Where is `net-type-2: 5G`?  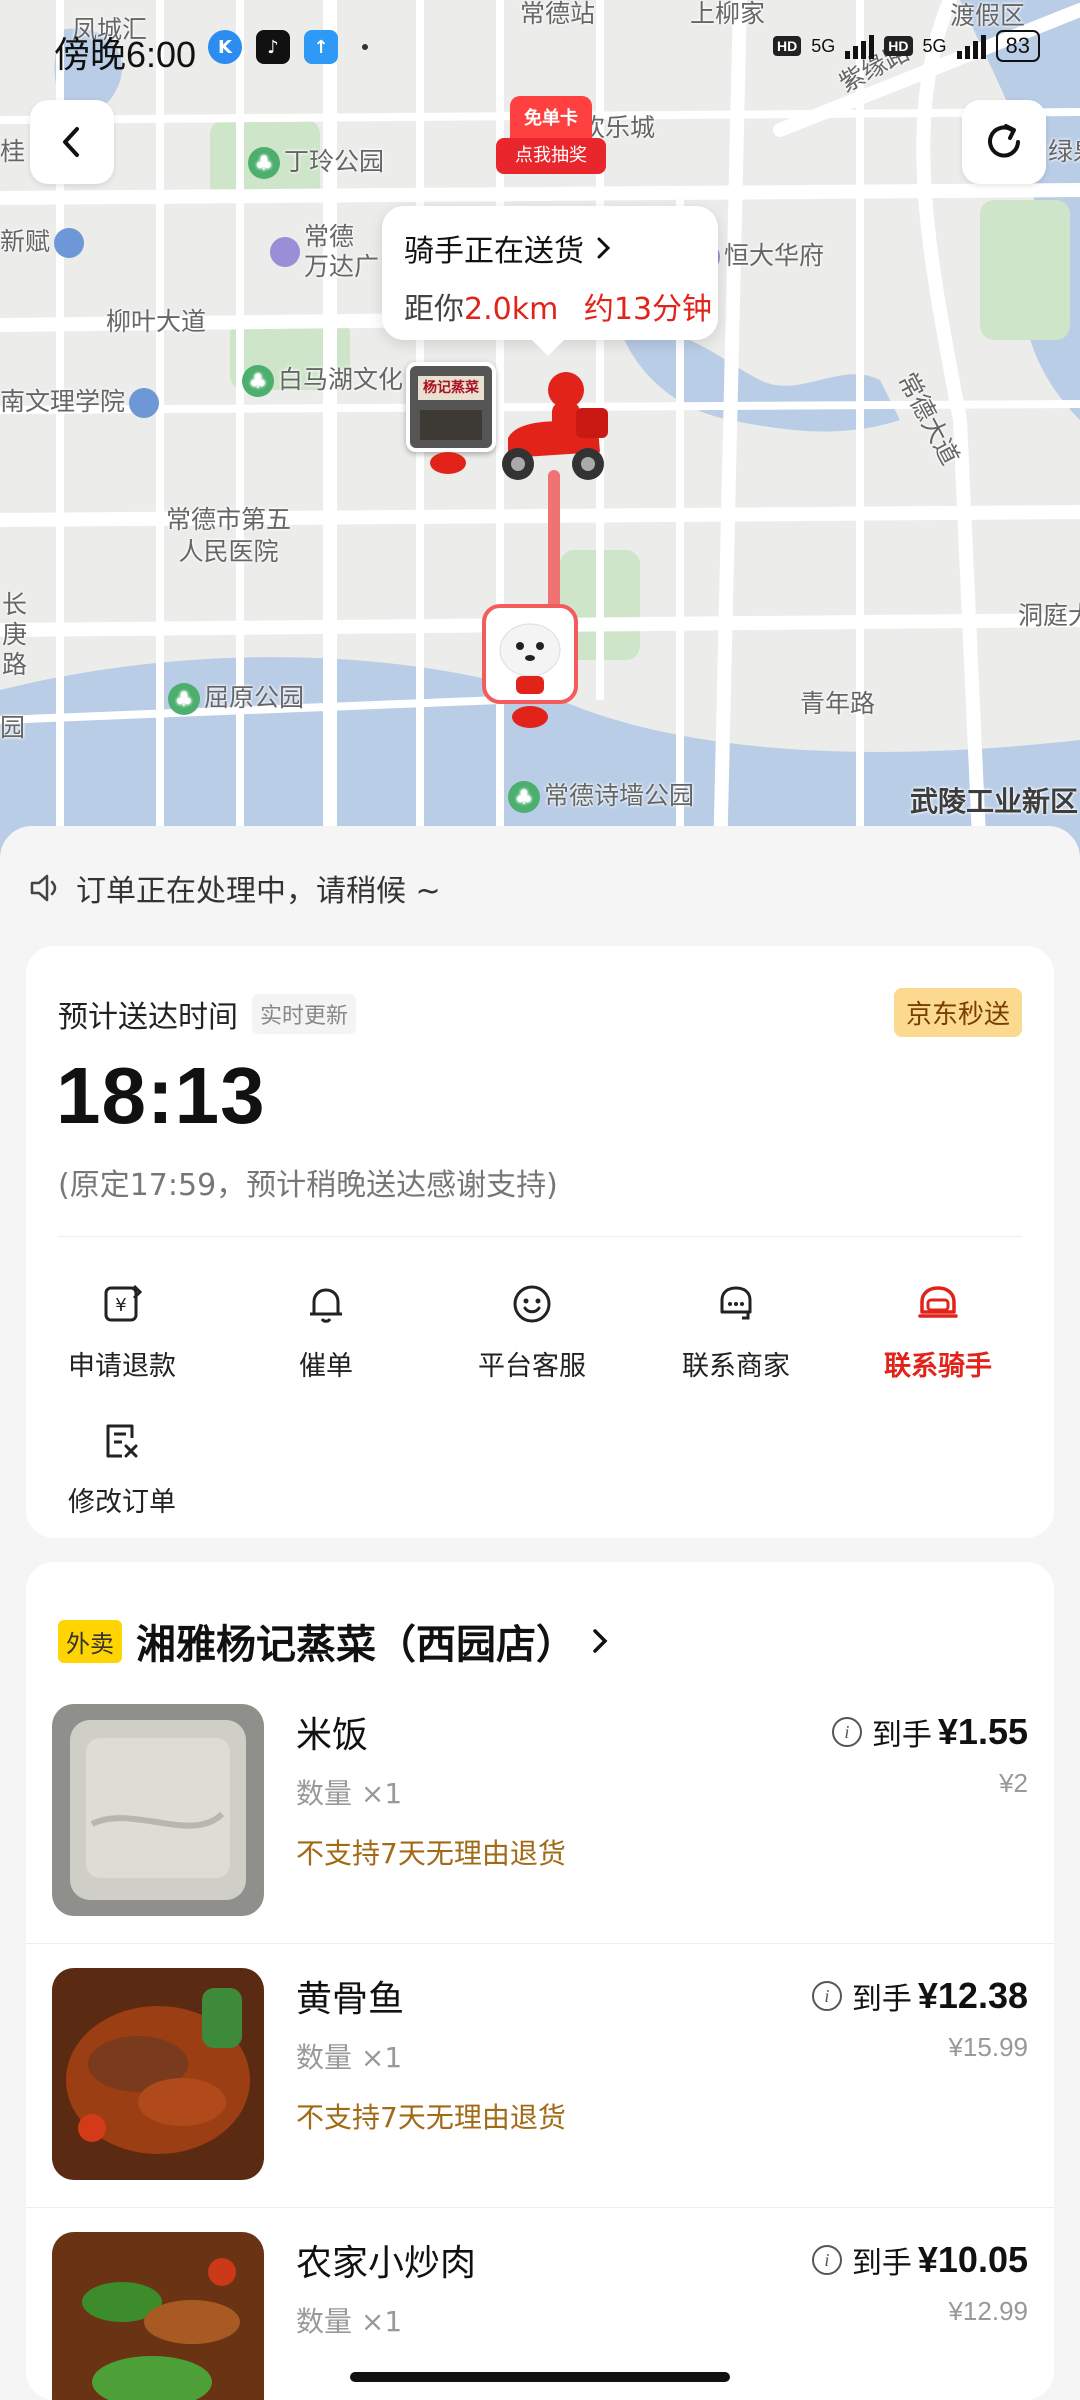 net-type-2: 5G is located at coordinates (934, 45).